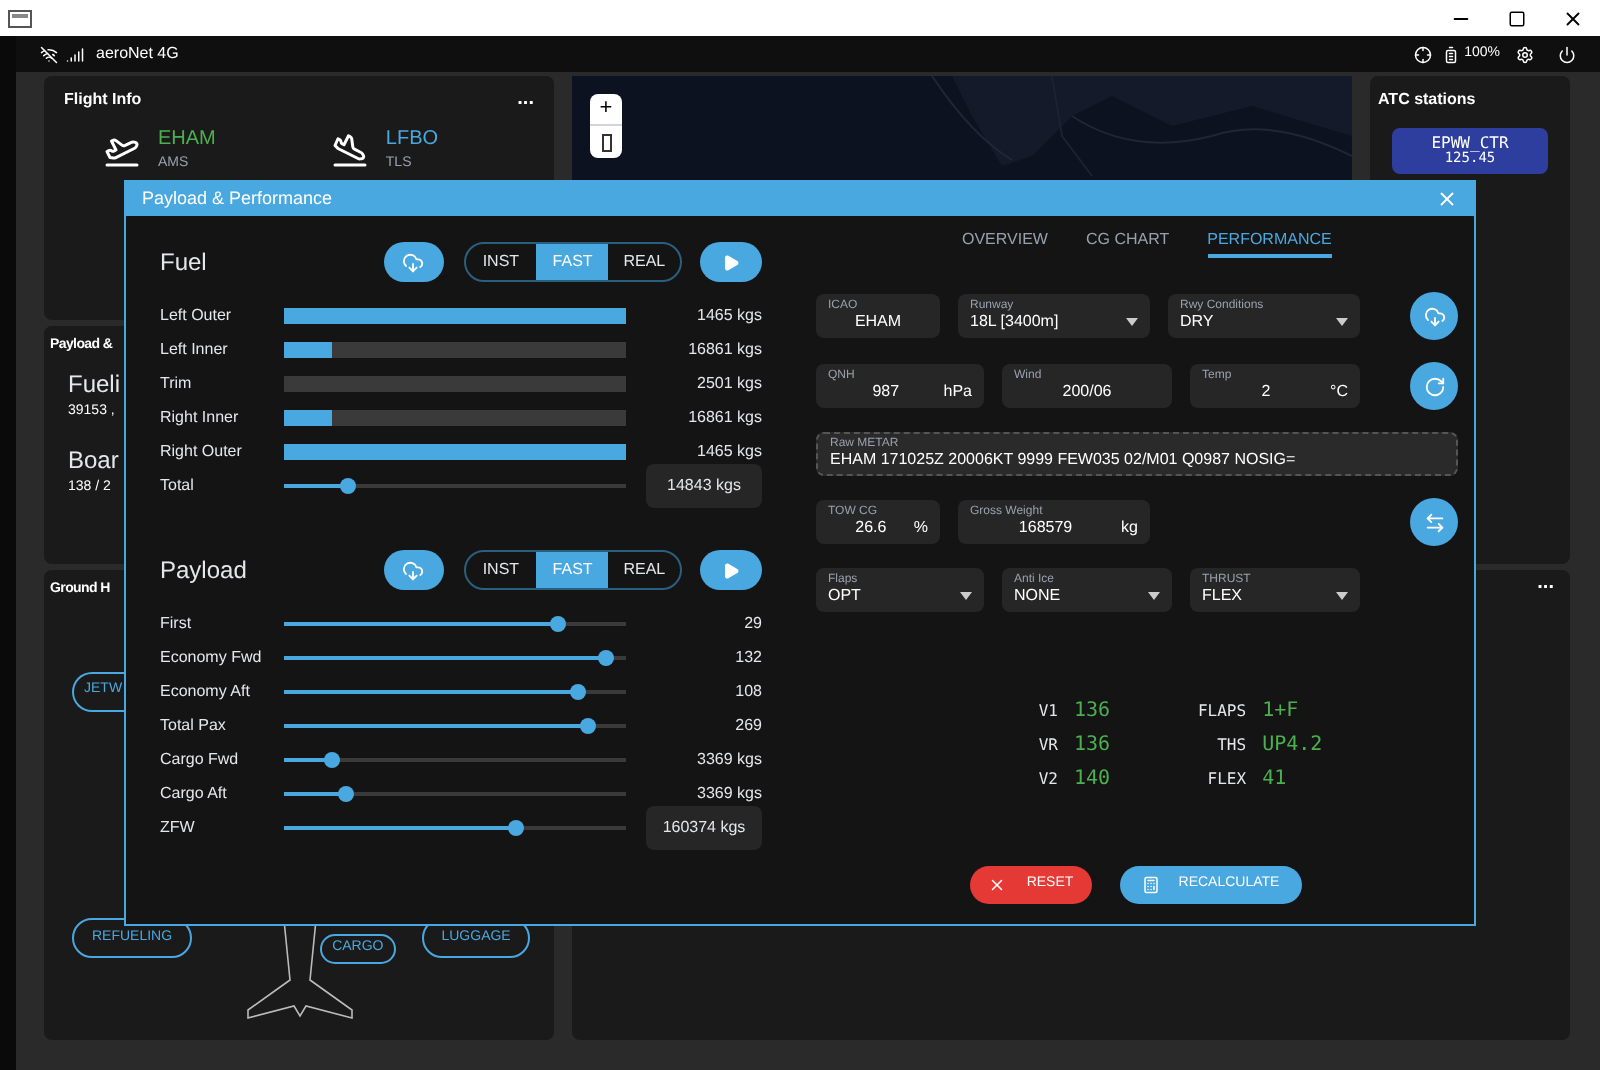 The image size is (1600, 1070). I want to click on field-value: NONE, so click(1037, 596).